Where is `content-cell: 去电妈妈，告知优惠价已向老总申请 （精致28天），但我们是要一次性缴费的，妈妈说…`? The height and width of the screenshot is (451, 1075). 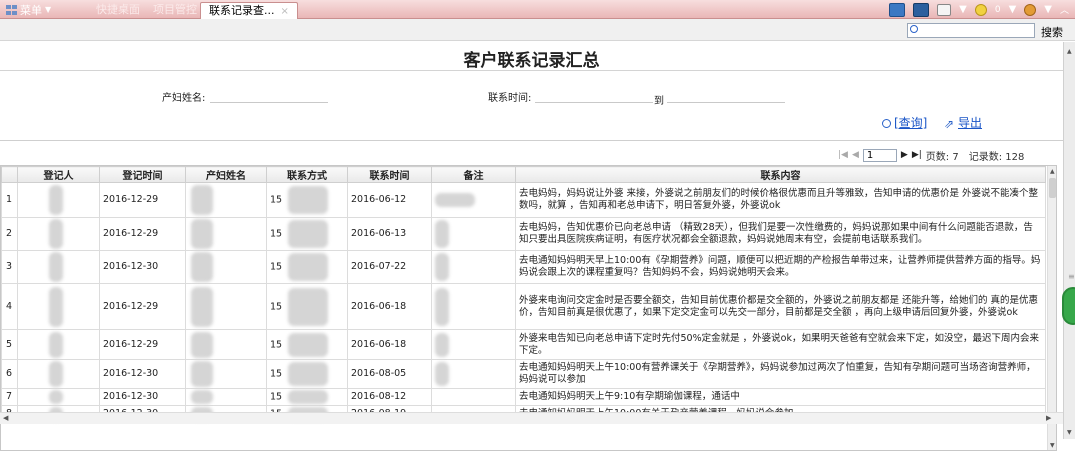
content-cell: 去电妈妈，告知优惠价已向老总申请 （精致28天），但我们是要一次性缴费的，妈妈说… is located at coordinates (780, 234).